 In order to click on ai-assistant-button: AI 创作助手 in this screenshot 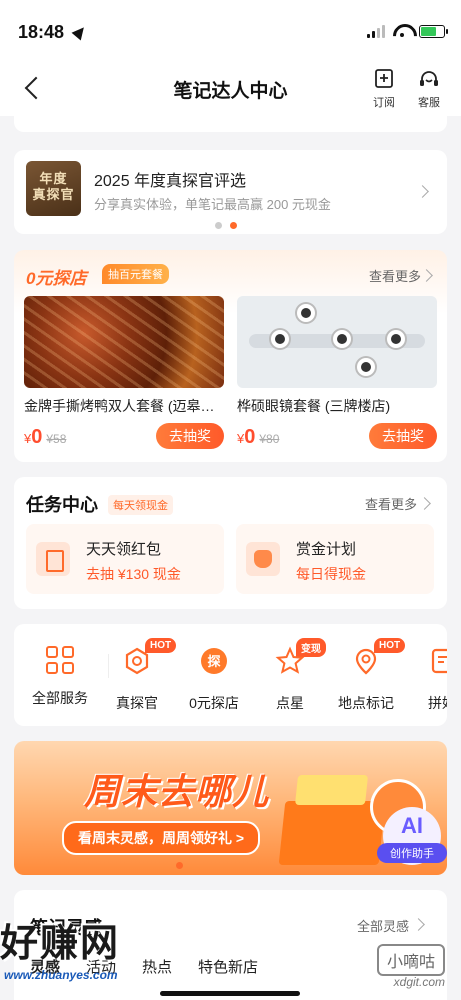, I will do `click(412, 836)`.